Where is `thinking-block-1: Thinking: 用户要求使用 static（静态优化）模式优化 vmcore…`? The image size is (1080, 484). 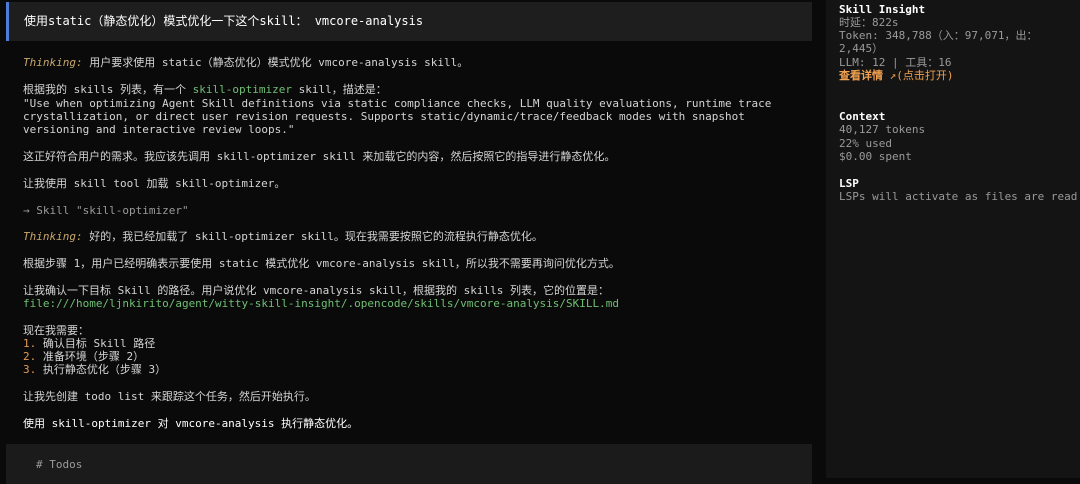 thinking-block-1: Thinking: 用户要求使用 static（静态优化）模式优化 vmcore… is located at coordinates (245, 62).